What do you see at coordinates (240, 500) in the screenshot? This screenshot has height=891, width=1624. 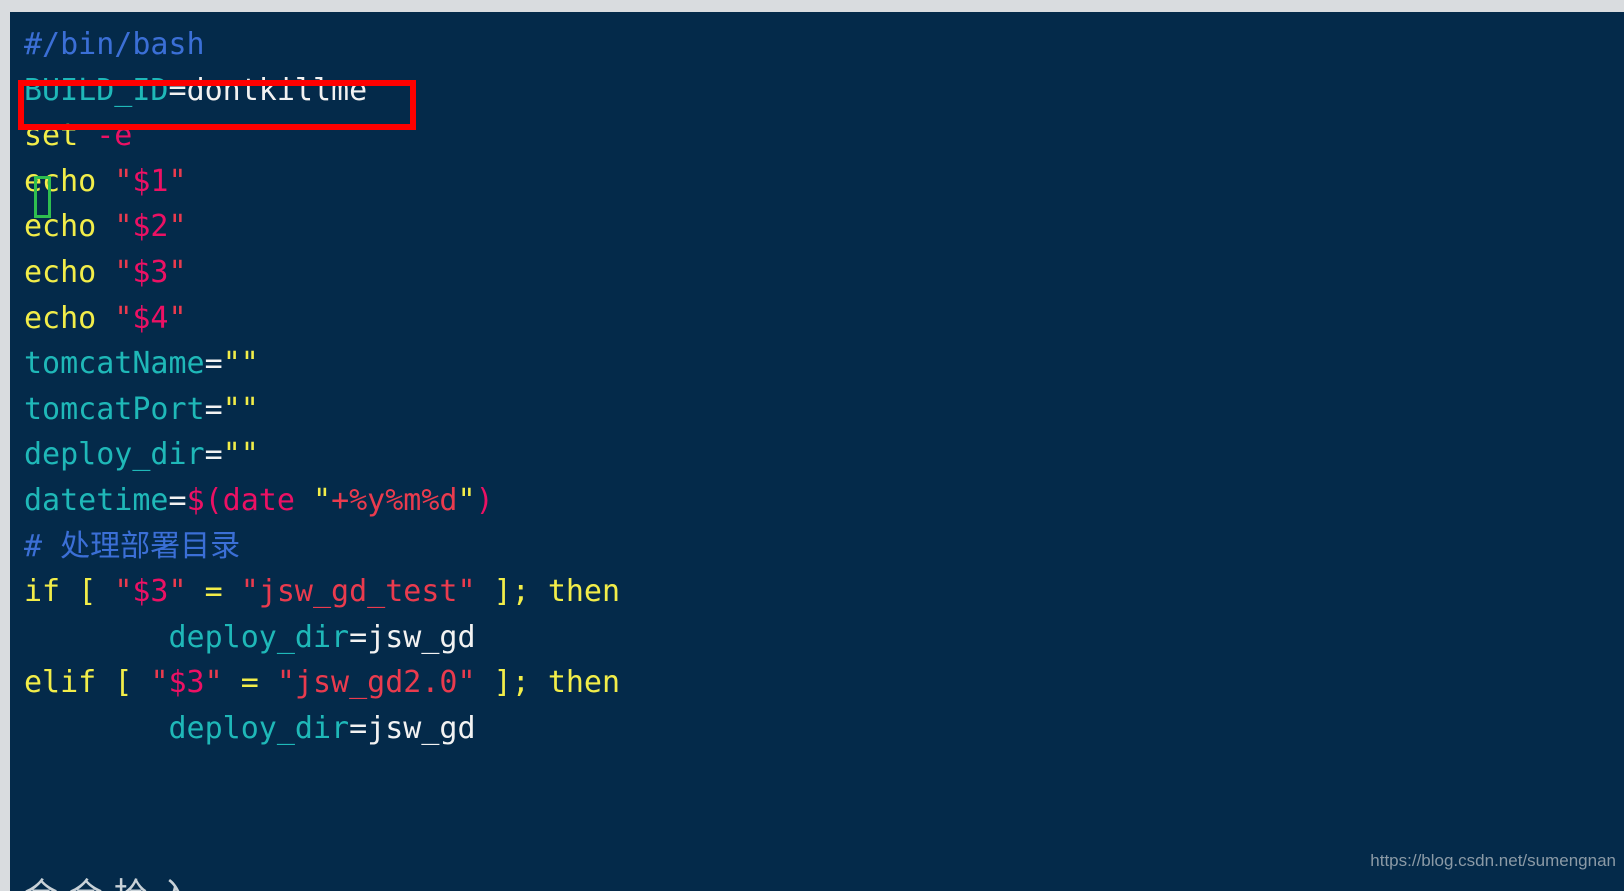 I see `code-token: $(date` at bounding box center [240, 500].